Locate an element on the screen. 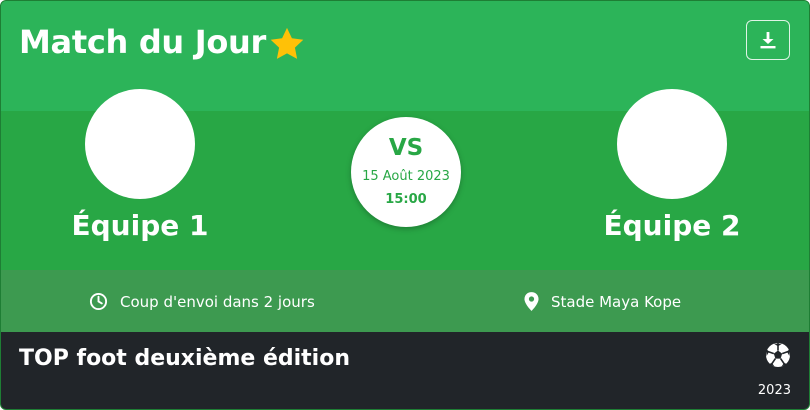 This screenshot has width=810, height=410. kickoff-text: Coup d'envoi dans 2 jours is located at coordinates (217, 301).